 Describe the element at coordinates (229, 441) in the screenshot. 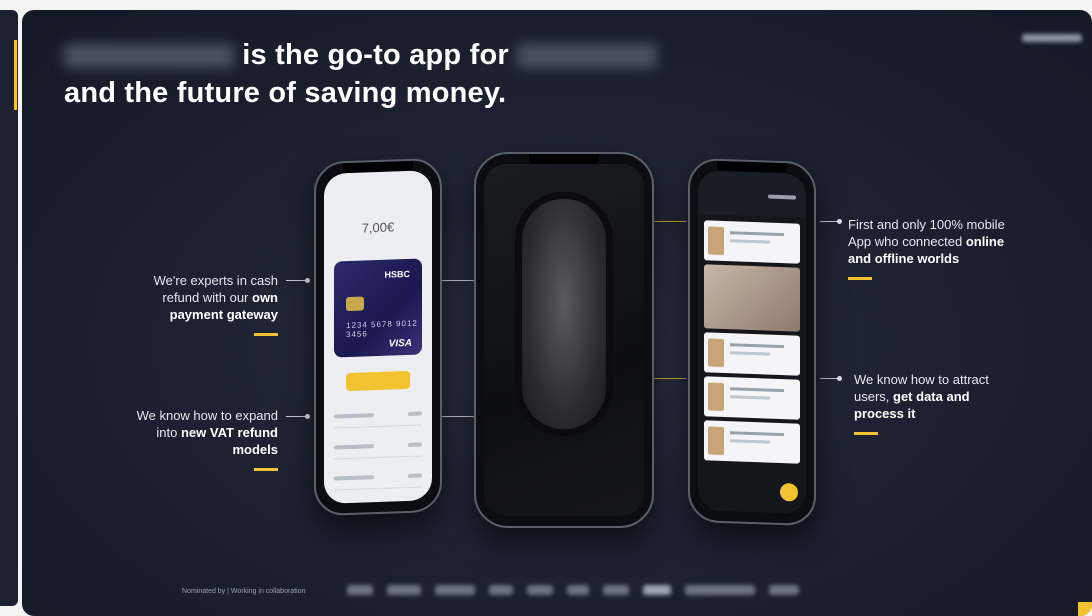

I see `callout-bold: new VAT refund models` at that location.